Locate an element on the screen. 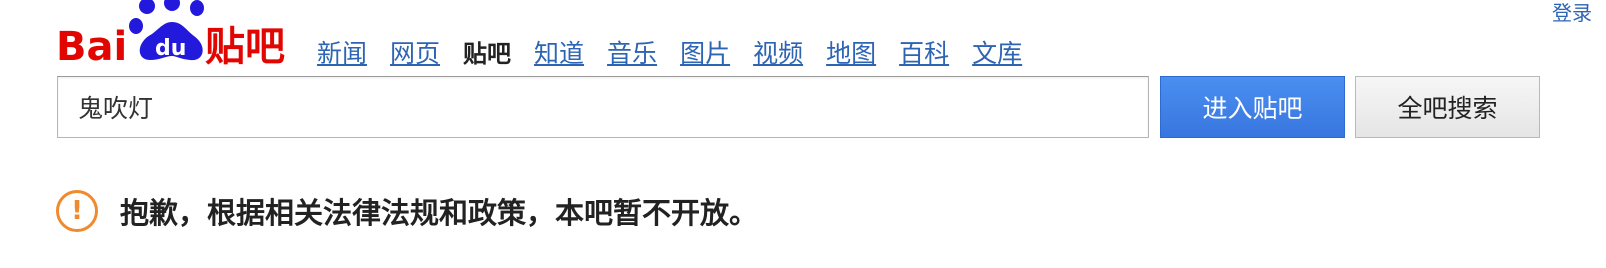 Image resolution: width=1606 pixels, height=268 pixels. warning-icon: ! is located at coordinates (77, 211).